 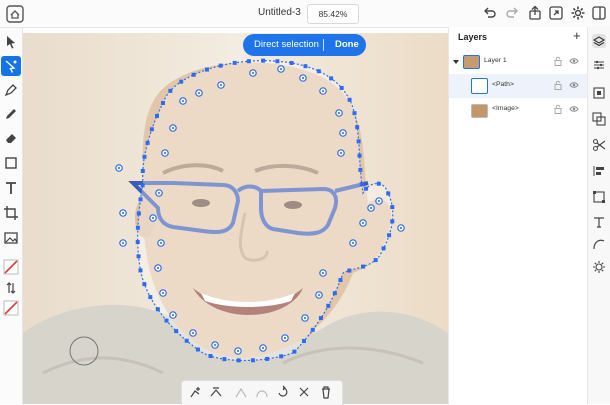 I want to click on stroke-swatch, so click(x=11, y=308).